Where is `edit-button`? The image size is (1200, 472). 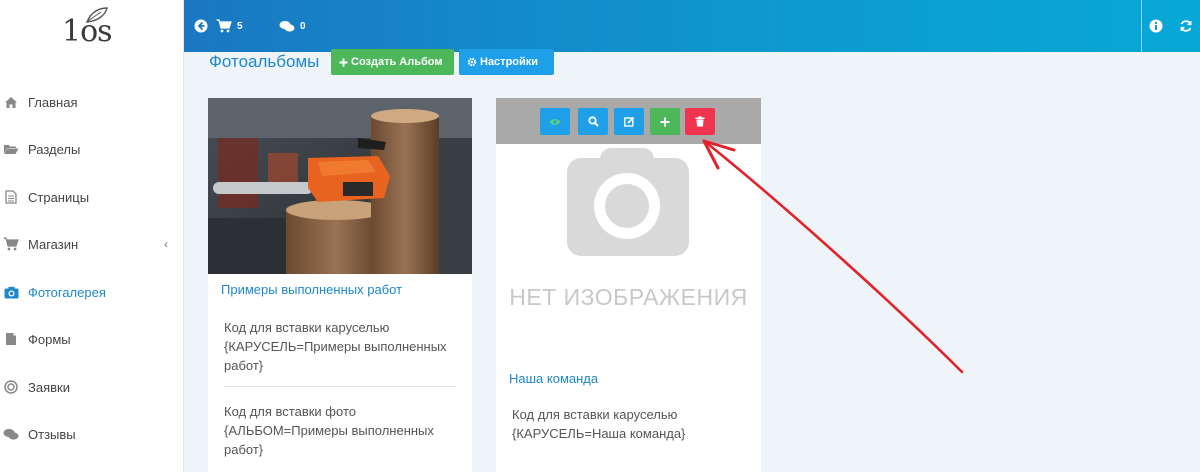
edit-button is located at coordinates (629, 121).